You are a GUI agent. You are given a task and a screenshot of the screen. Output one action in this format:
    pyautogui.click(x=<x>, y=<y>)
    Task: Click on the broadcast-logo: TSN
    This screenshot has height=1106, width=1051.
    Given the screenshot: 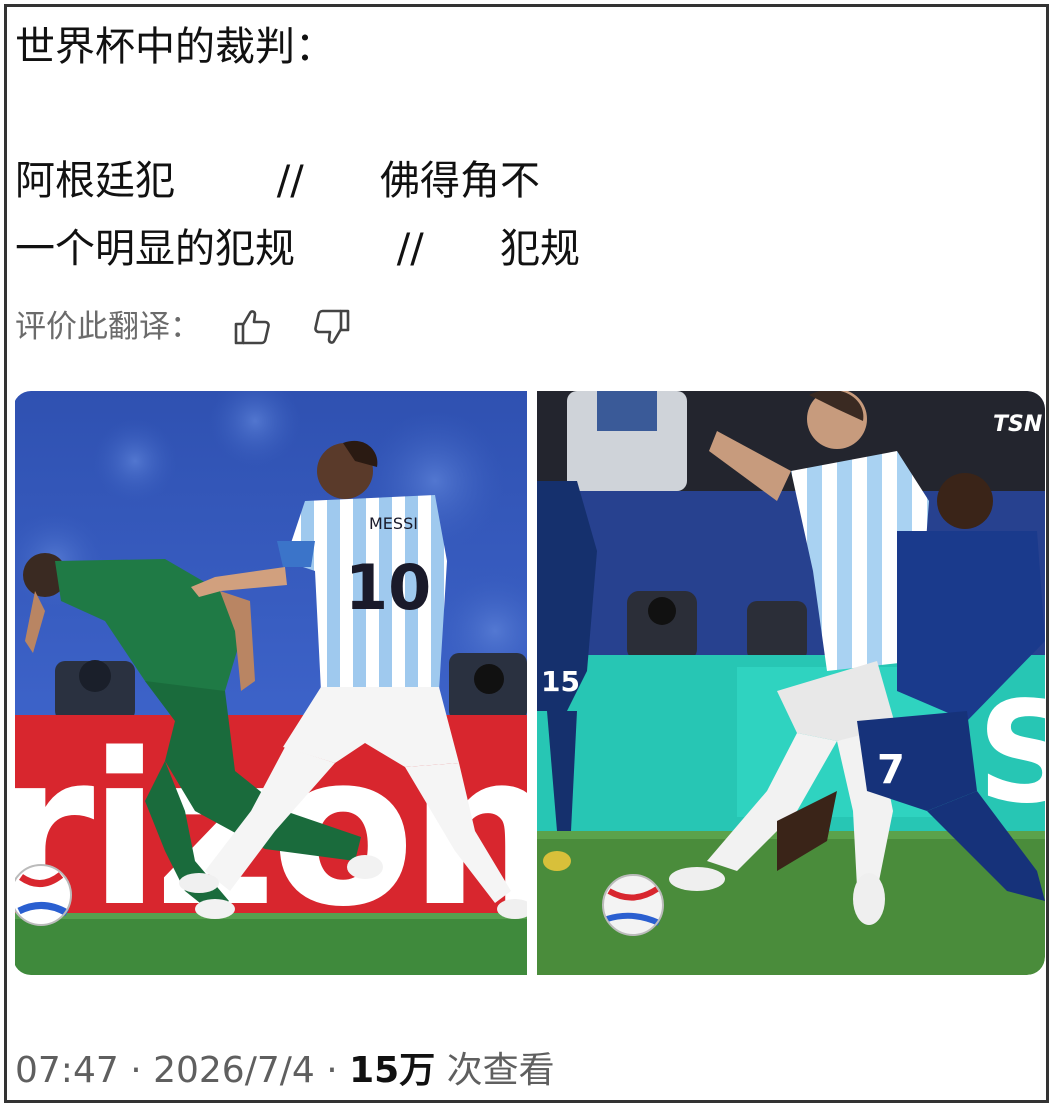 What is the action you would take?
    pyautogui.click(x=1017, y=424)
    